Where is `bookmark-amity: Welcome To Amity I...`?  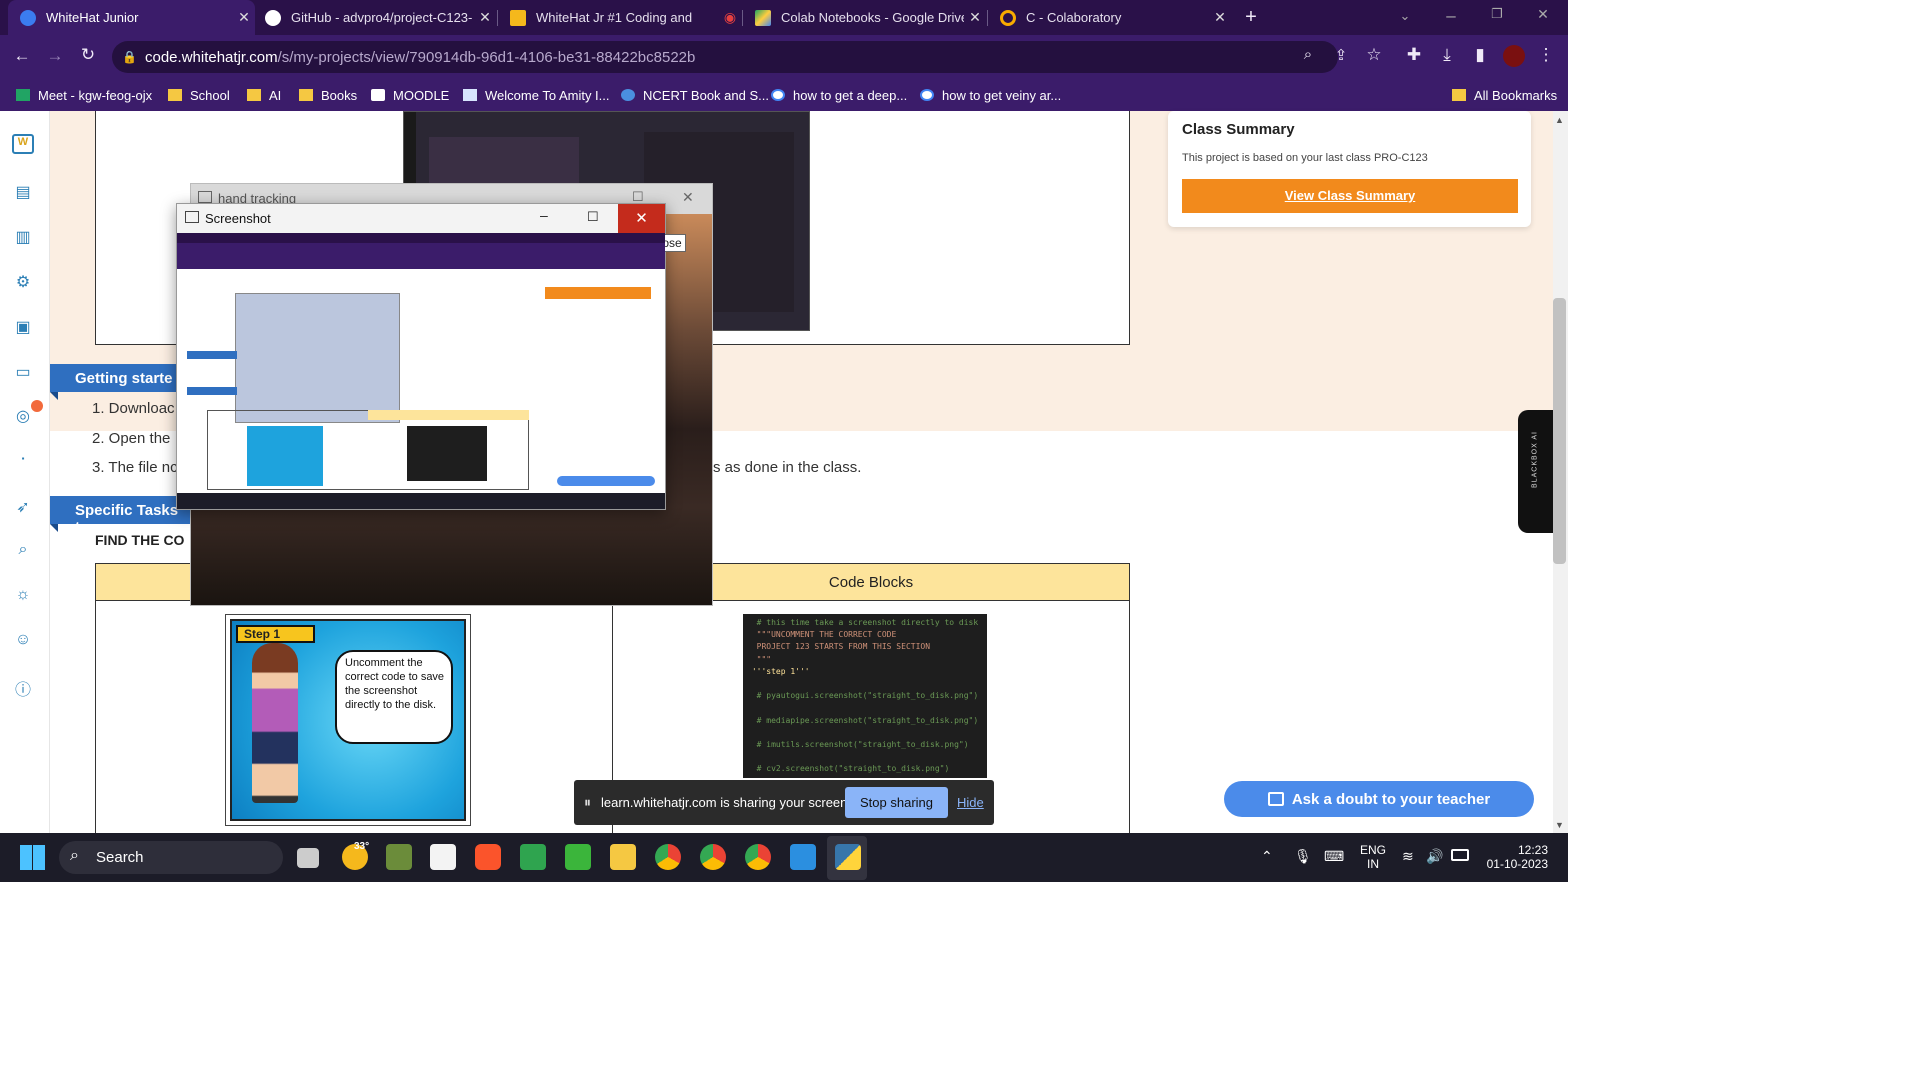 bookmark-amity: Welcome To Amity I... is located at coordinates (536, 95).